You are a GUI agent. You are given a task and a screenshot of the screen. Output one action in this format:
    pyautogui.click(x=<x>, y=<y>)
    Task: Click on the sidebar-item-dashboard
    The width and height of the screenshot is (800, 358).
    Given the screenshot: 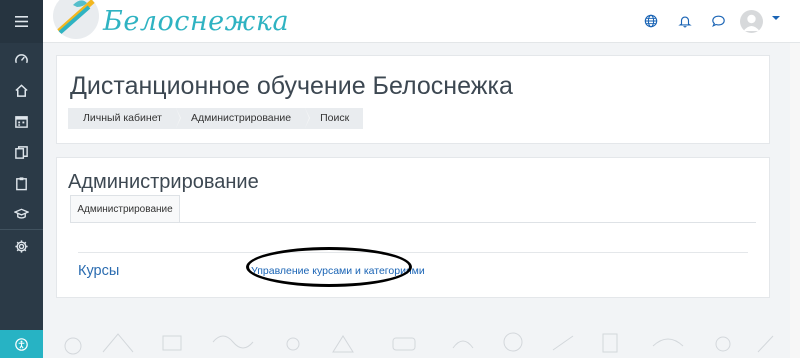 What is the action you would take?
    pyautogui.click(x=21, y=59)
    